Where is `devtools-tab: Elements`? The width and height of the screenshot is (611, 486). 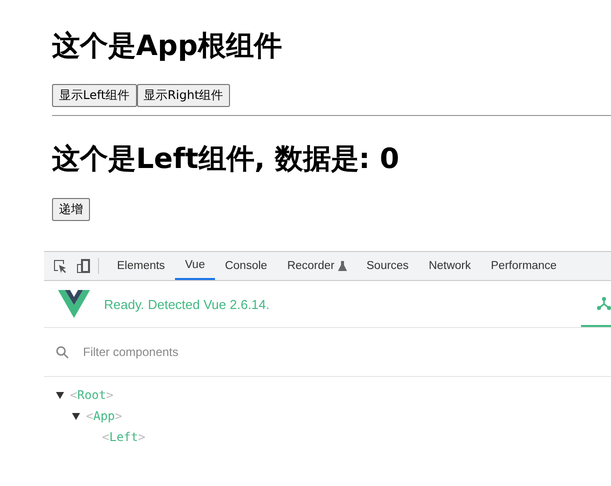 devtools-tab: Elements is located at coordinates (141, 266).